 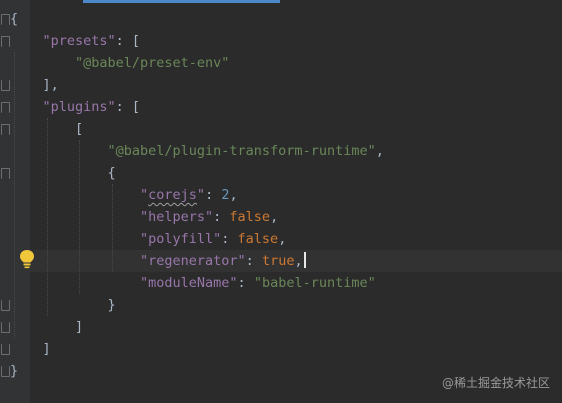 What do you see at coordinates (314, 283) in the screenshot?
I see `code-token: "babel-runtime"` at bounding box center [314, 283].